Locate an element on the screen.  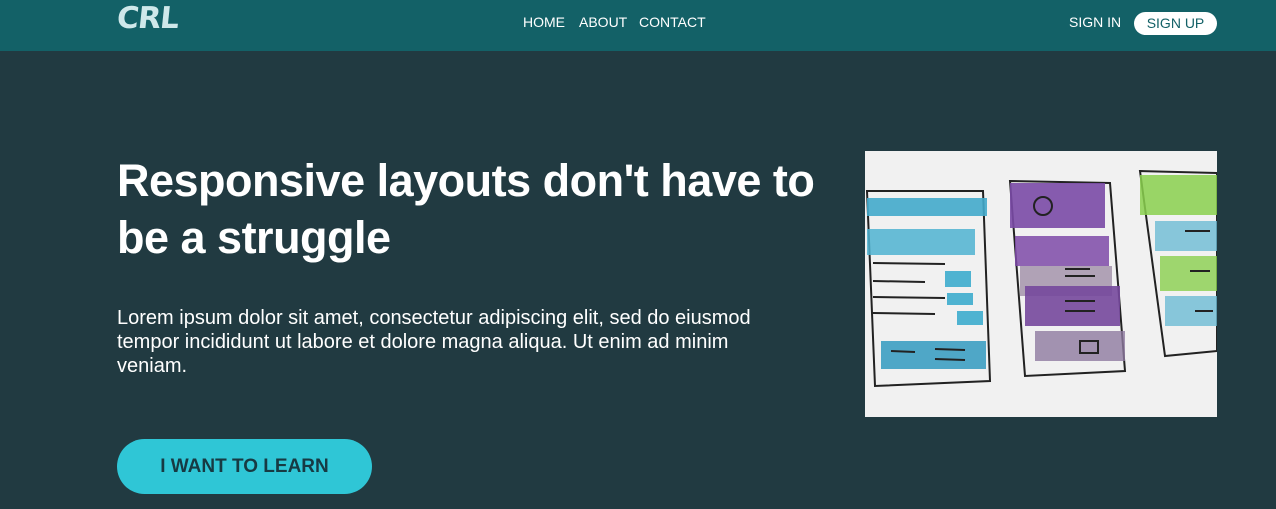
wireframe-sketch-illustration is located at coordinates (1041, 284).